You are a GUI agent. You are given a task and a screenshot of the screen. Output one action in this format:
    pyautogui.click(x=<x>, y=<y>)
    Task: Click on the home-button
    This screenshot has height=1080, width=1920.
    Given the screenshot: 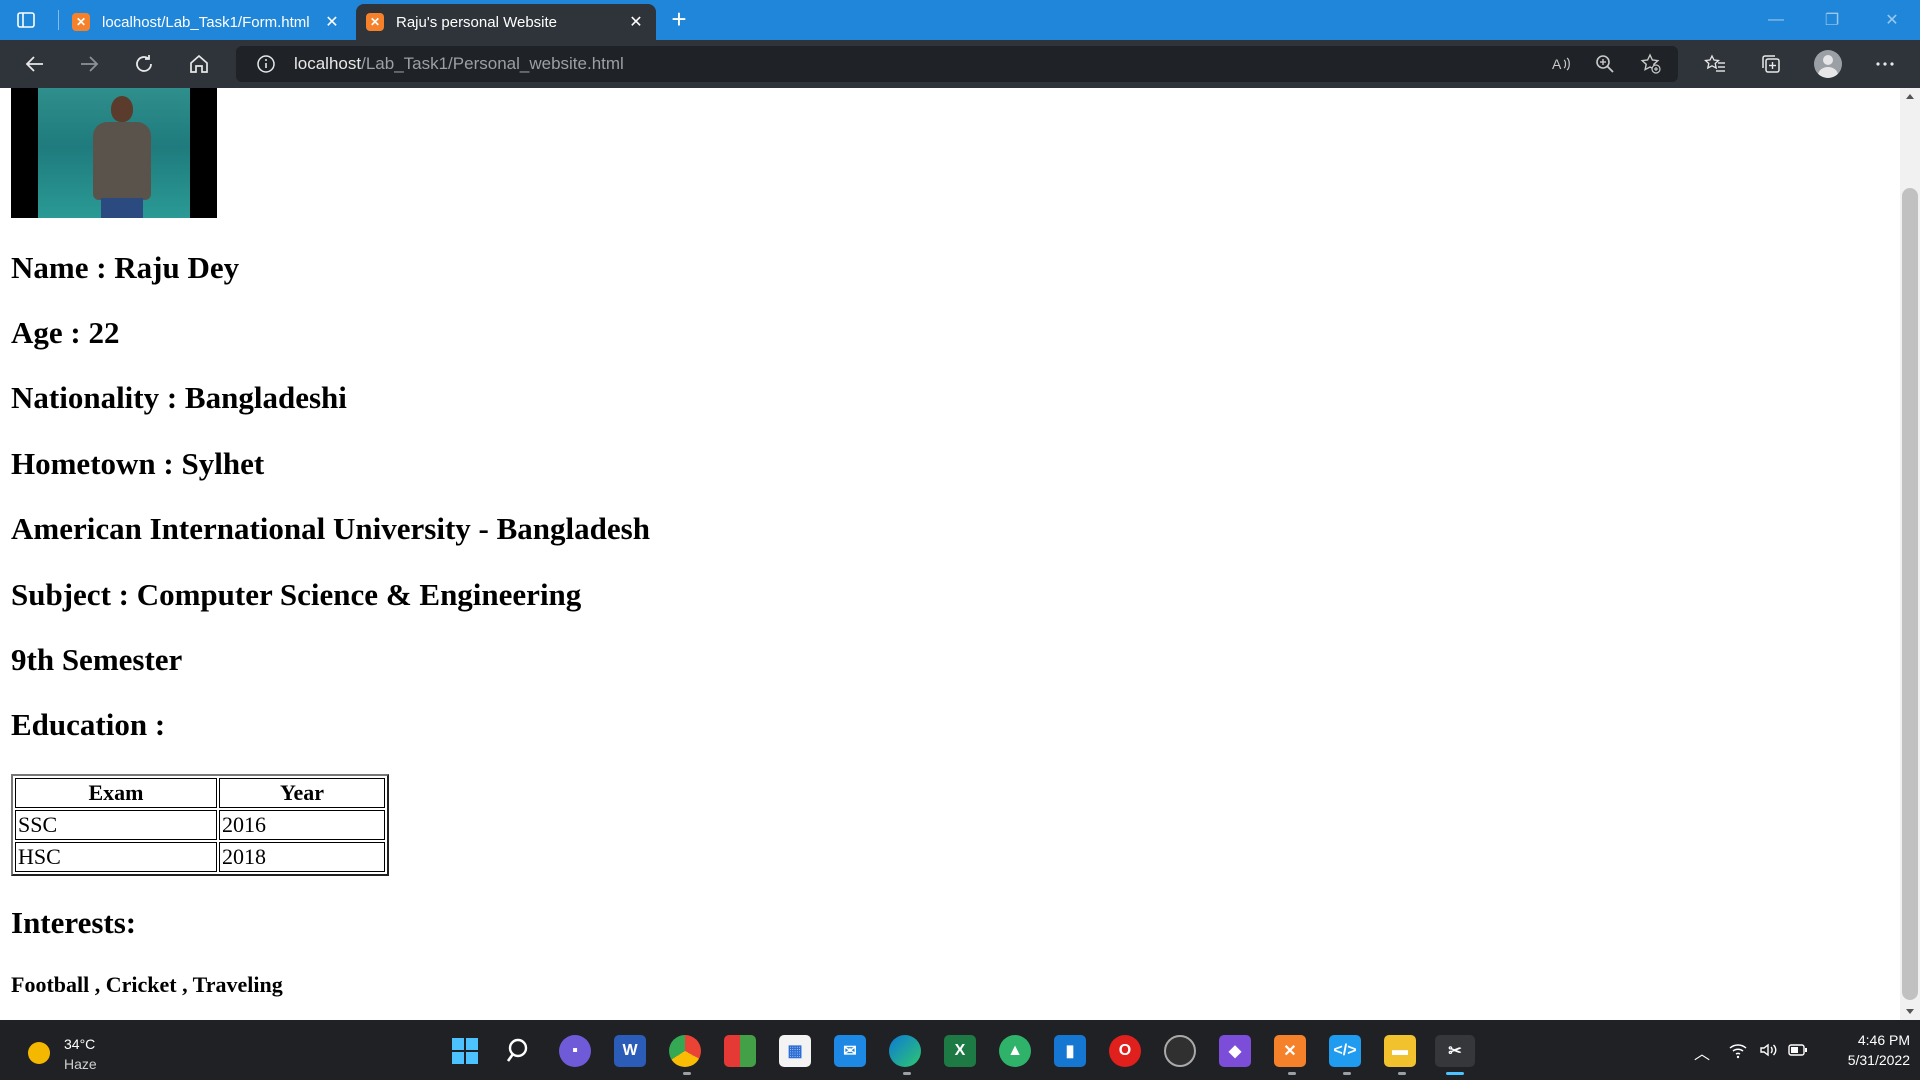 What is the action you would take?
    pyautogui.click(x=199, y=64)
    